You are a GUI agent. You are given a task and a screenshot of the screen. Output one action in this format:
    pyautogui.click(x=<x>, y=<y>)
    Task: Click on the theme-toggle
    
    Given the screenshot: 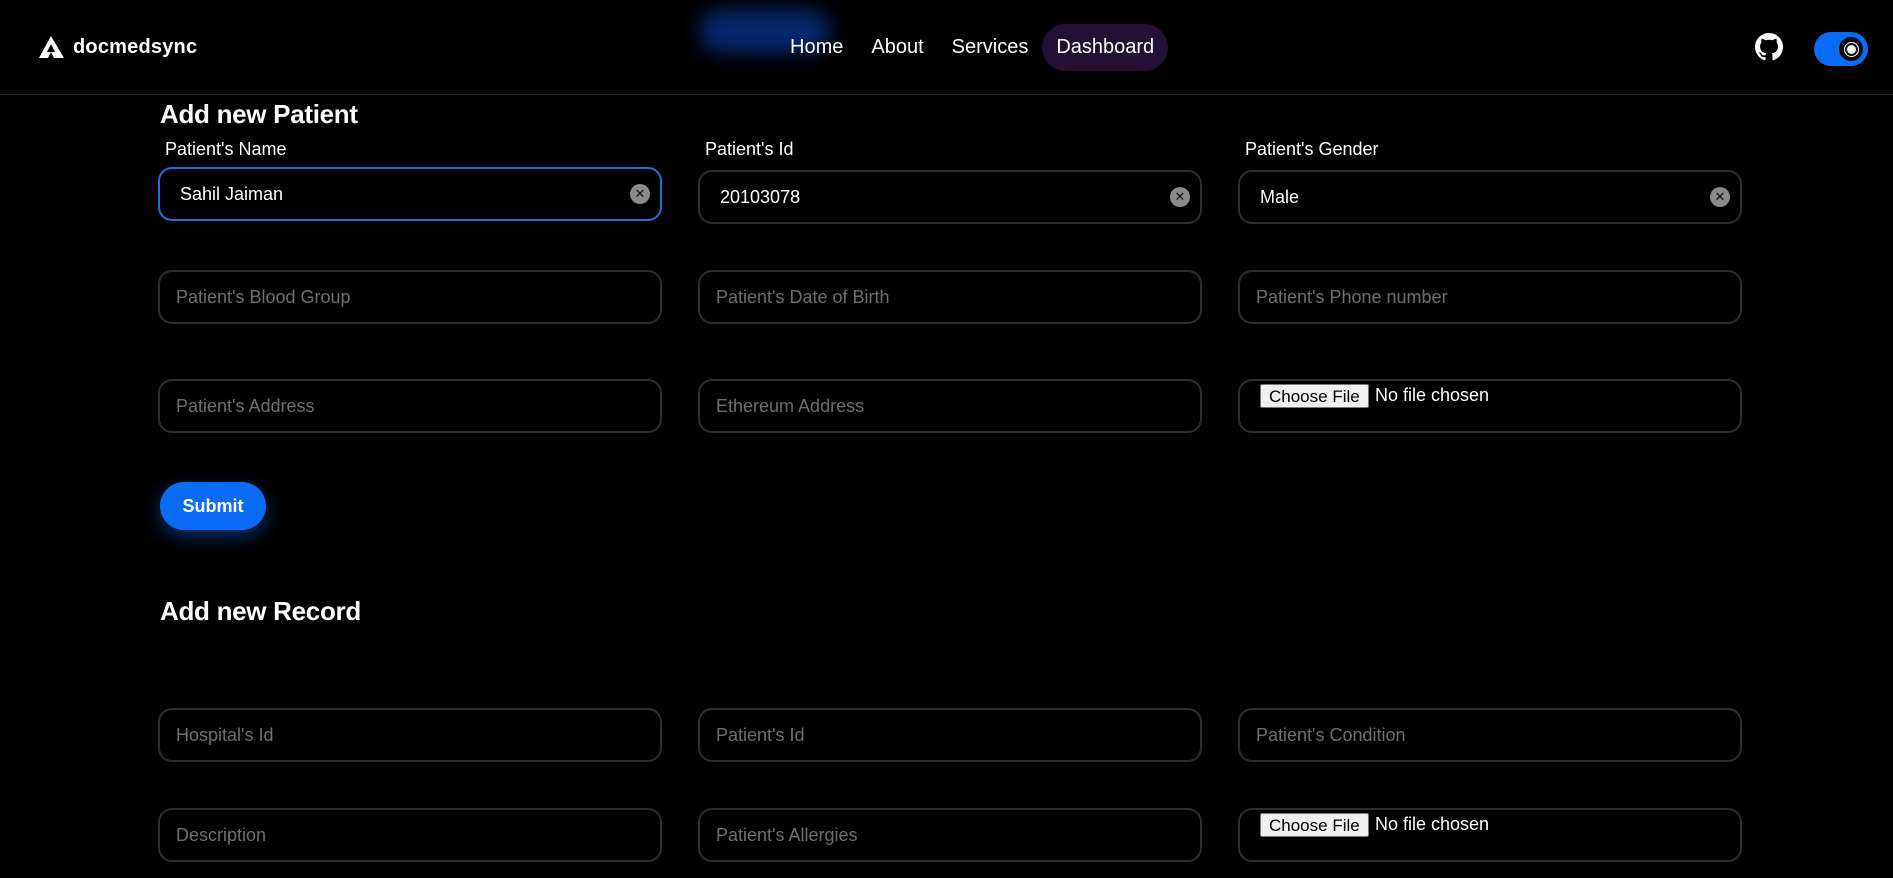 What is the action you would take?
    pyautogui.click(x=1841, y=49)
    